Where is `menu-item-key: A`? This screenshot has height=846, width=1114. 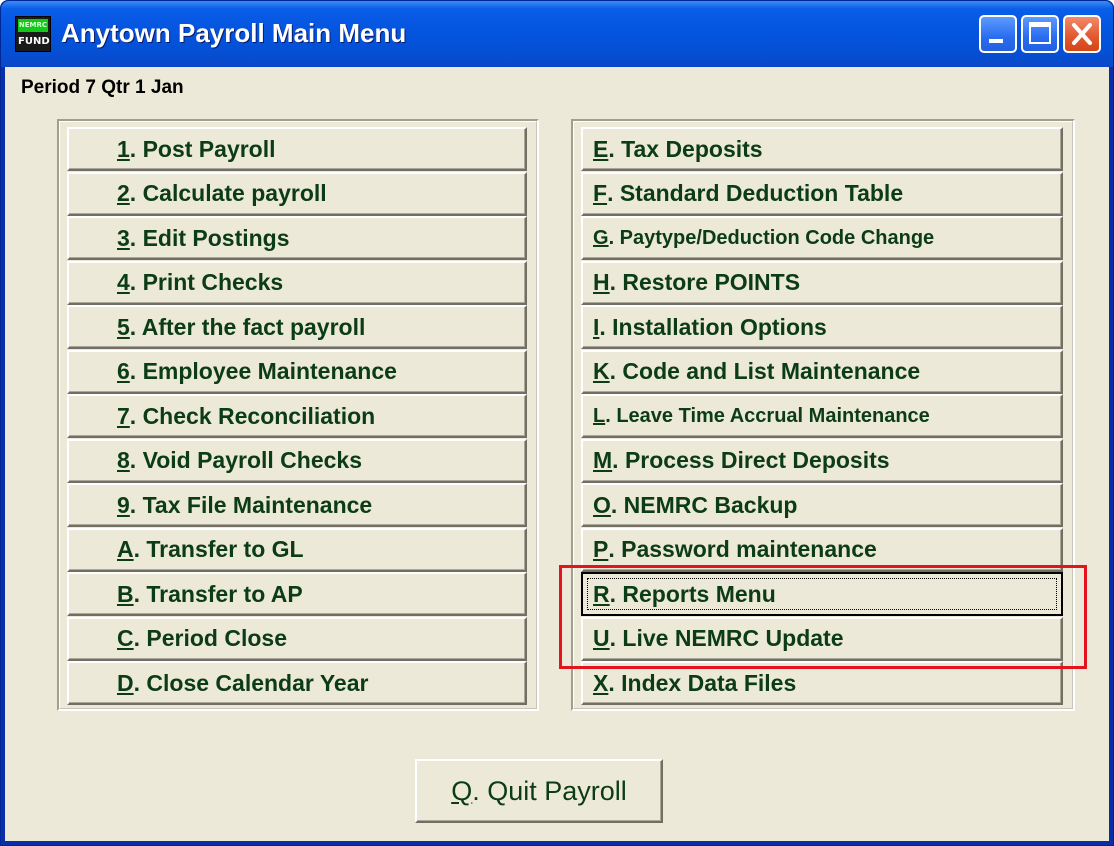
menu-item-key: A is located at coordinates (125, 549).